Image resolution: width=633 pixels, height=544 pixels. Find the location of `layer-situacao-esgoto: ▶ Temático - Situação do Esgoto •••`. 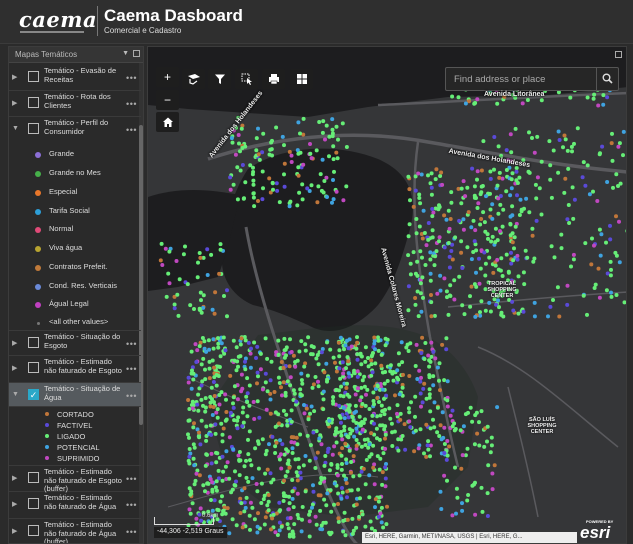

layer-situacao-esgoto: ▶ Temático - Situação do Esgoto ••• is located at coordinates (75, 343).